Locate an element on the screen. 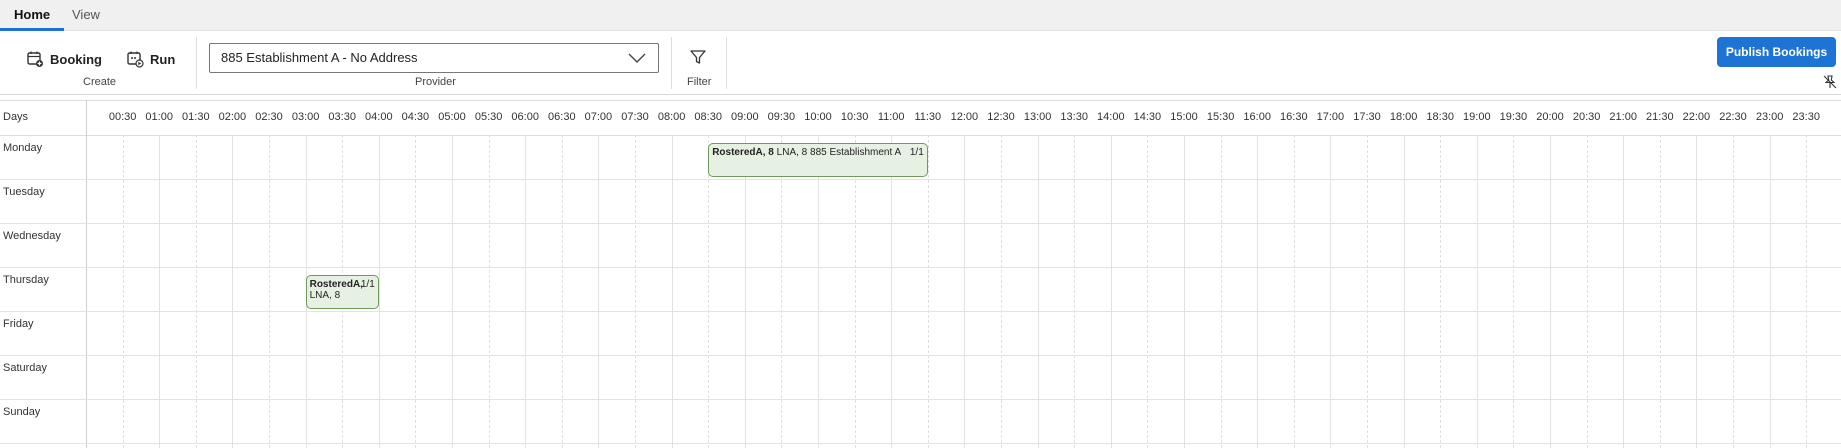 This screenshot has width=1841, height=448. time-slot-label: 08:00 is located at coordinates (671, 117).